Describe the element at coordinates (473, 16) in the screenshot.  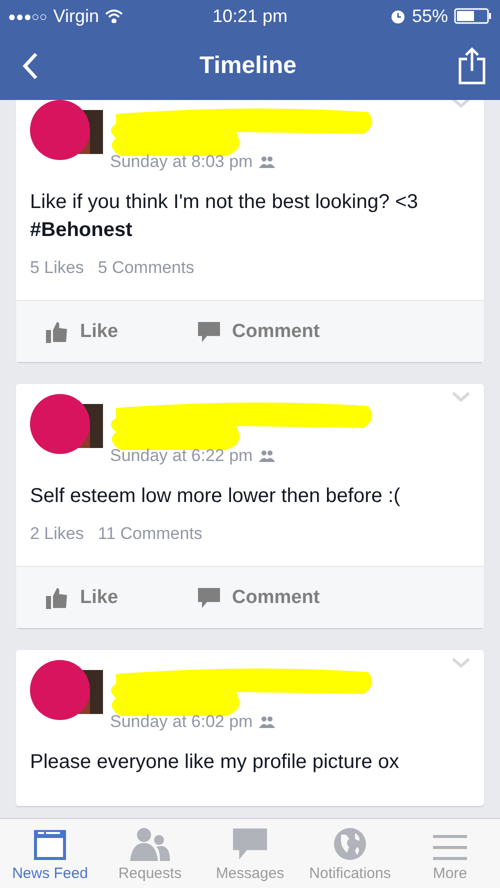
I see `battery-icon` at that location.